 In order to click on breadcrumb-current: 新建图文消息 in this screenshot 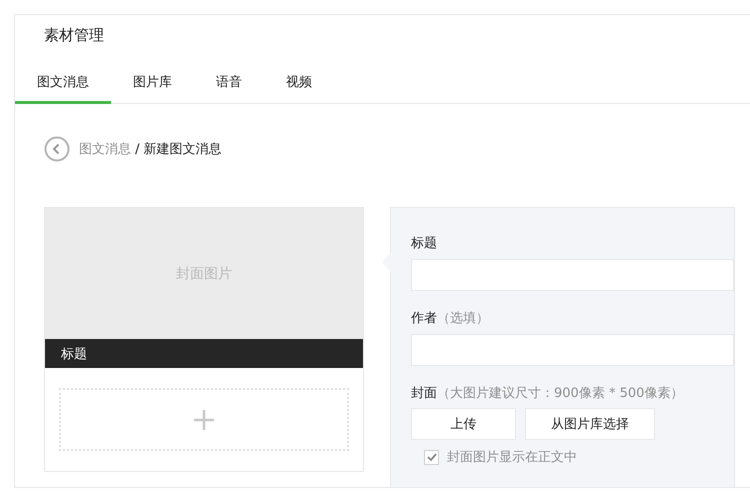, I will do `click(183, 149)`.